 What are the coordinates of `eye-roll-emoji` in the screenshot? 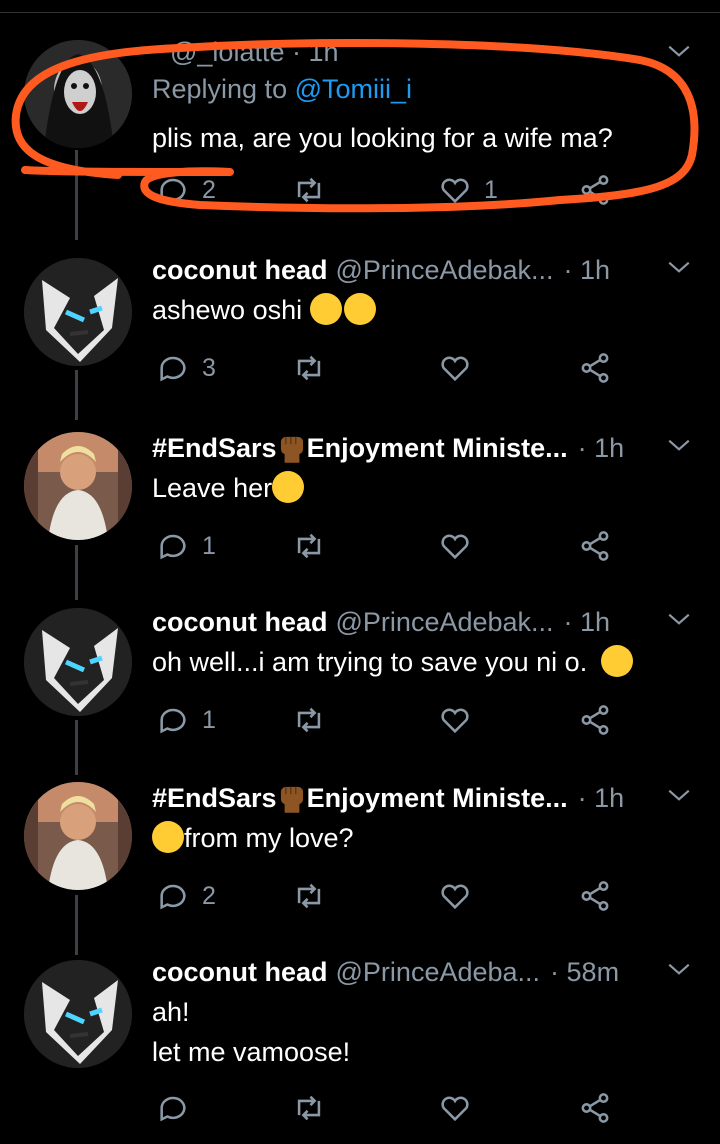 It's located at (325, 309).